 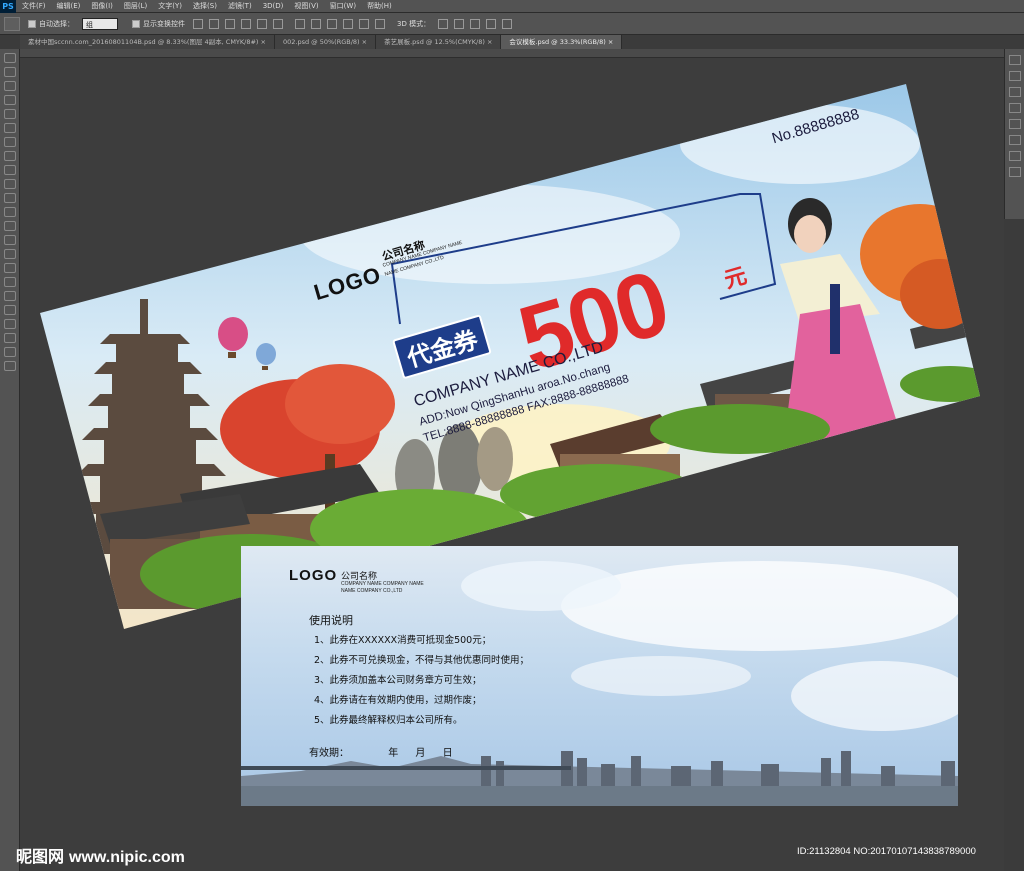 What do you see at coordinates (1015, 76) in the screenshot?
I see `properties-panel-icon` at bounding box center [1015, 76].